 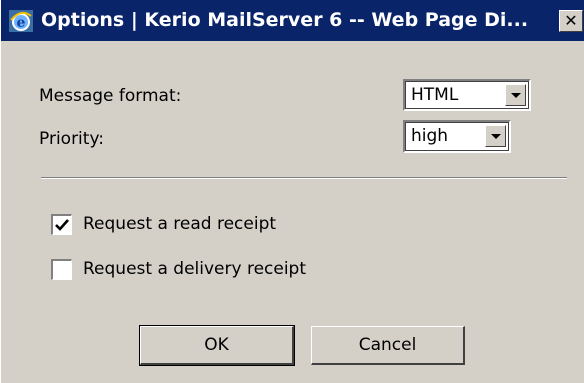 I want to click on divider, so click(x=304, y=178).